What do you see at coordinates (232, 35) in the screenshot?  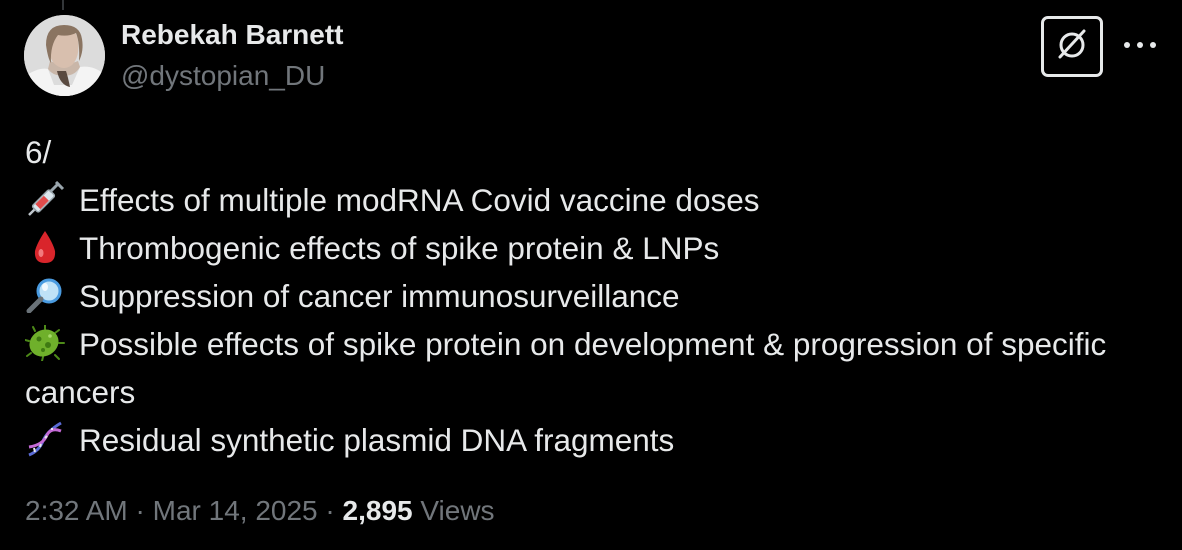 I see `author-name: Rebekah Barnett` at bounding box center [232, 35].